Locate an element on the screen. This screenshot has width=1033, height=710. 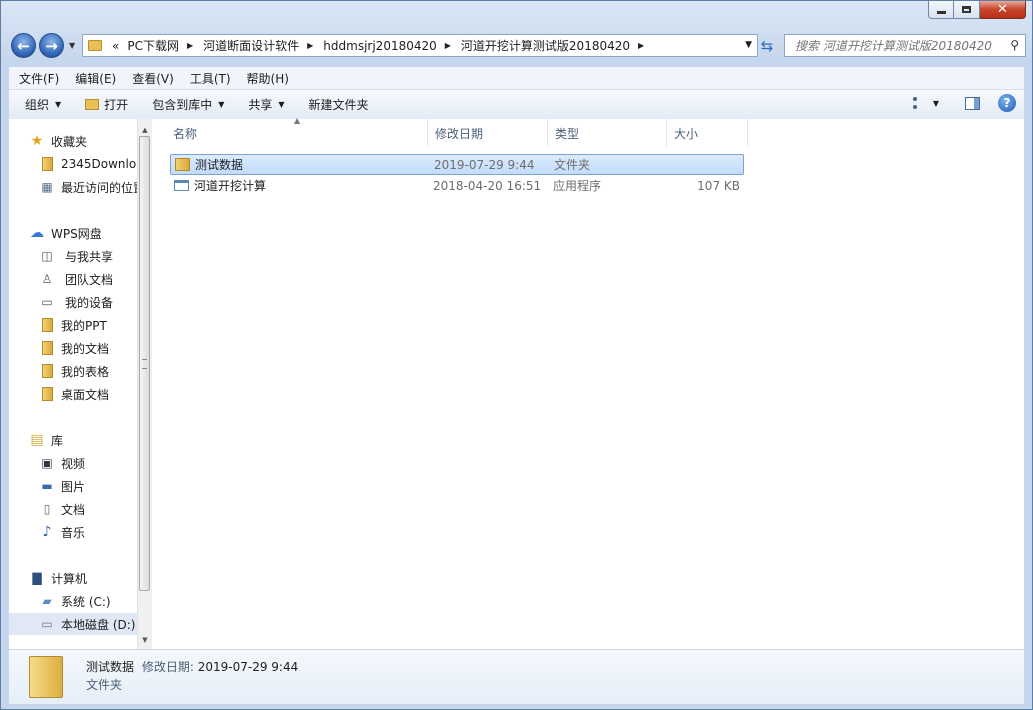
close-button: ✕ is located at coordinates (1003, 10).